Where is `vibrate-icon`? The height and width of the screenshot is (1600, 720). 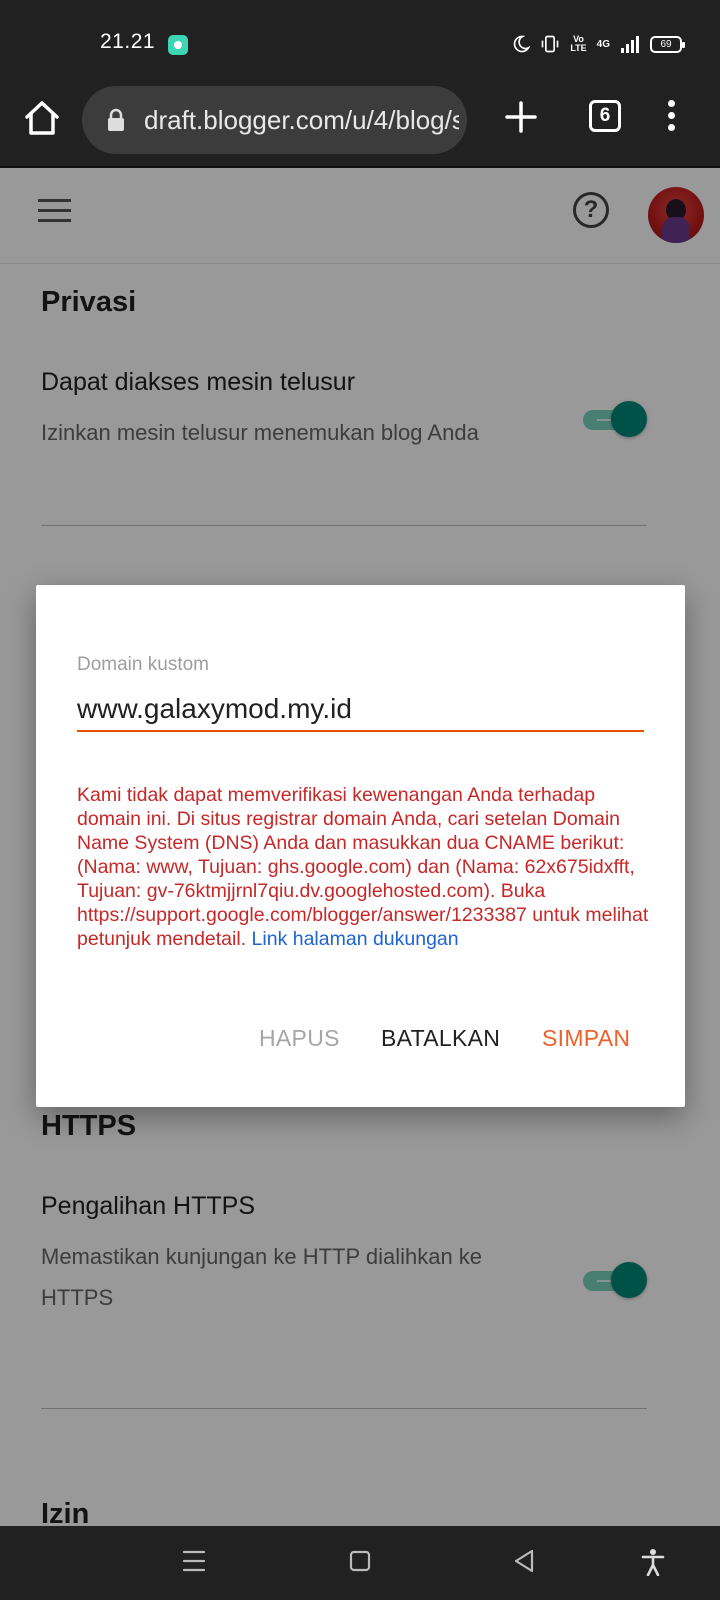
vibrate-icon is located at coordinates (550, 44).